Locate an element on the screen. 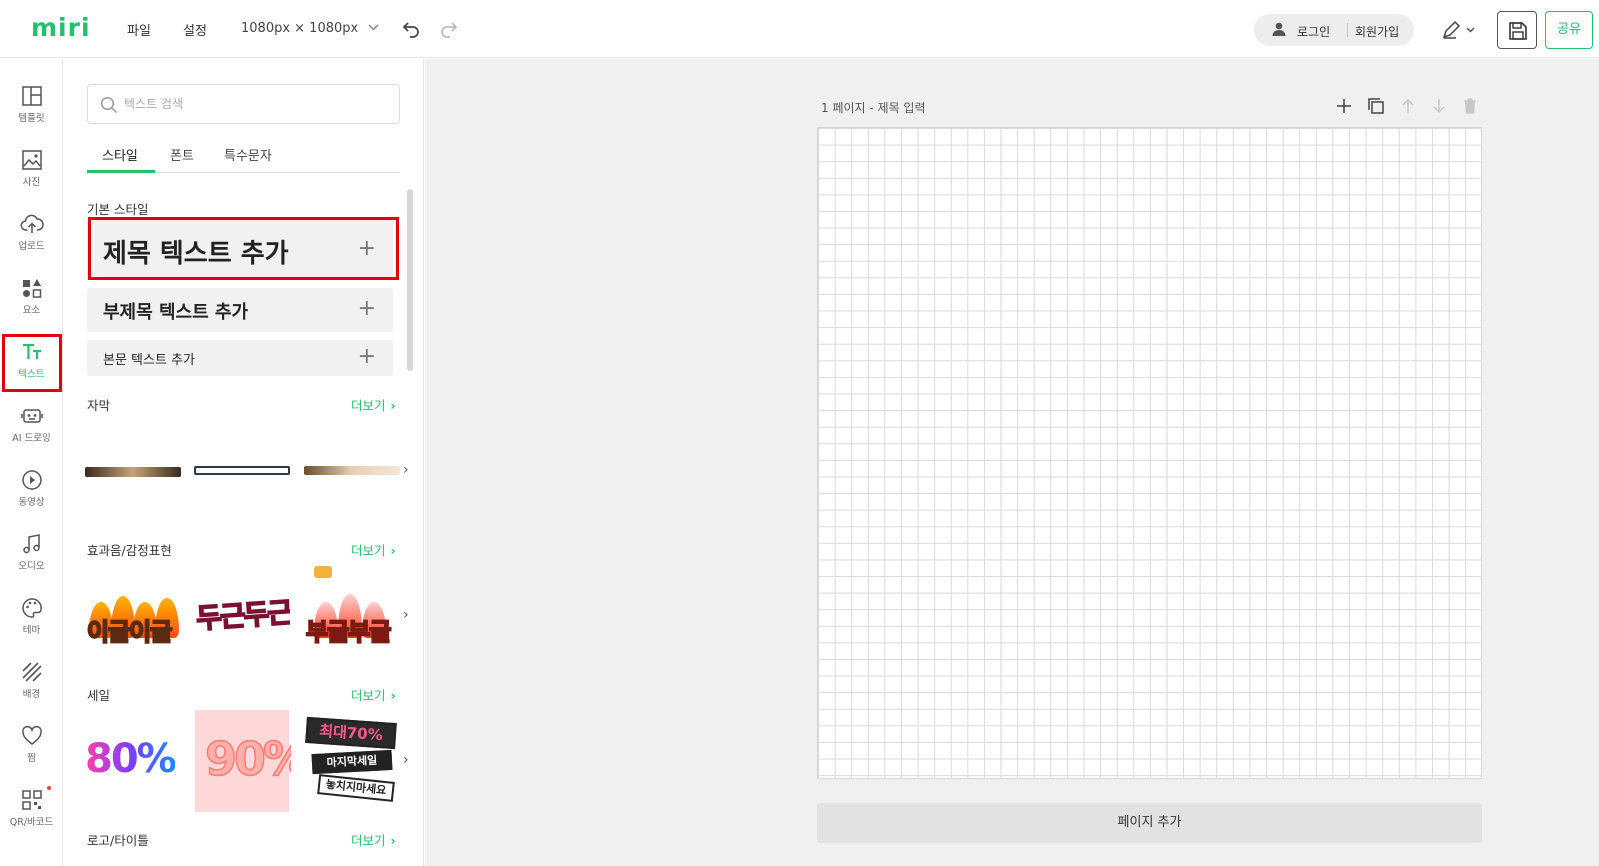 This screenshot has width=1599, height=866. more-link-sale: 더보기 › is located at coordinates (373, 694).